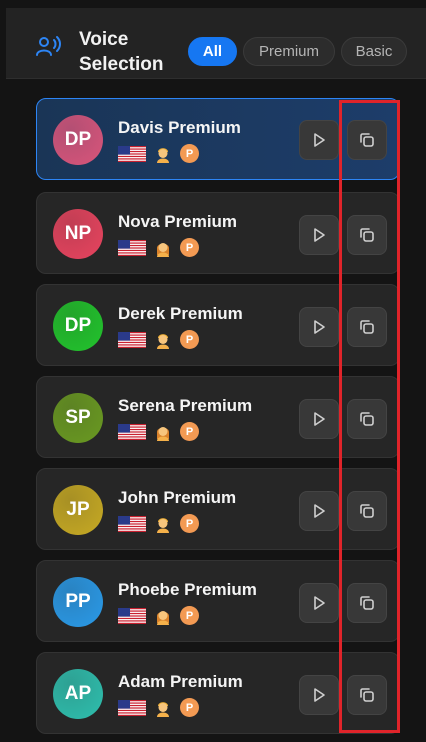  I want to click on voice-name: Adam Premium, so click(180, 681).